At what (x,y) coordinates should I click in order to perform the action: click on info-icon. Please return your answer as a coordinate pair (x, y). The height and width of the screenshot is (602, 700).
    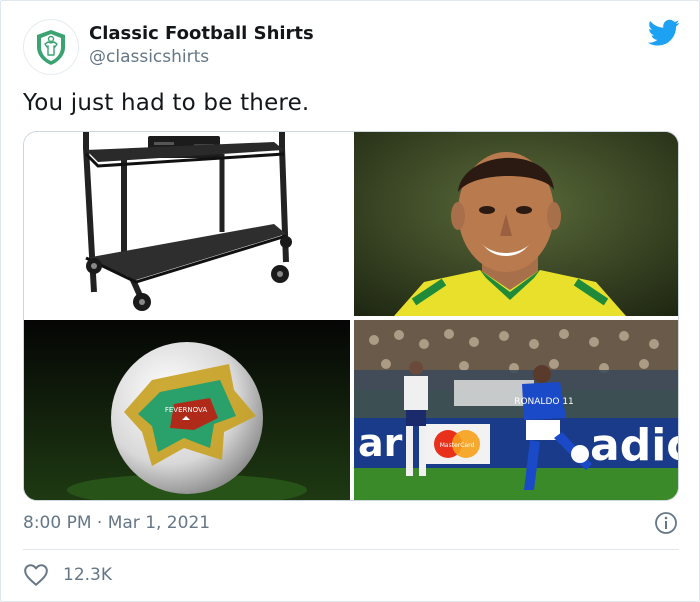
    Looking at the image, I should click on (666, 523).